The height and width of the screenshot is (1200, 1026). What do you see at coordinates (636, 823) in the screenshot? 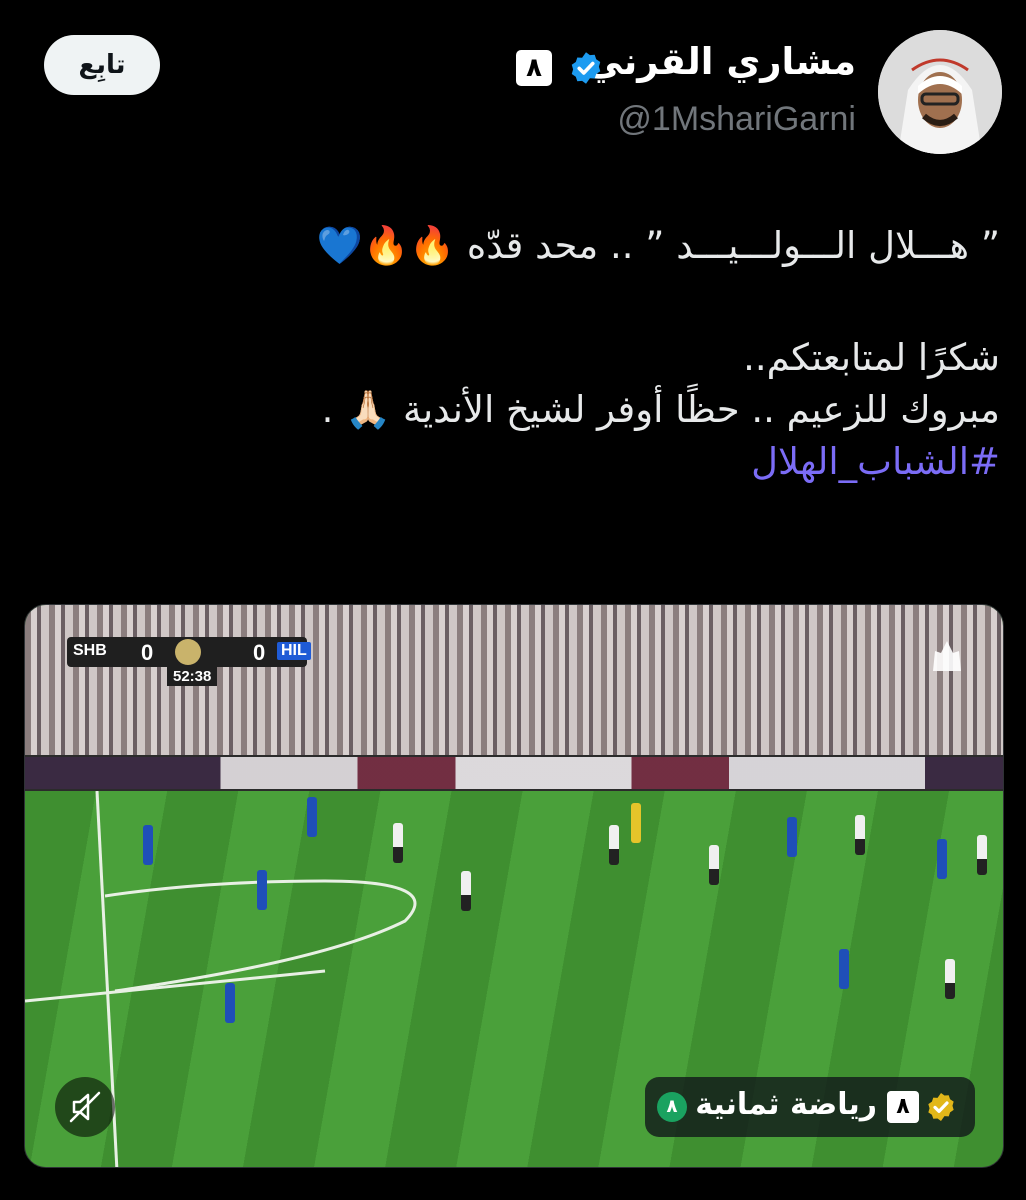
I see `referee` at bounding box center [636, 823].